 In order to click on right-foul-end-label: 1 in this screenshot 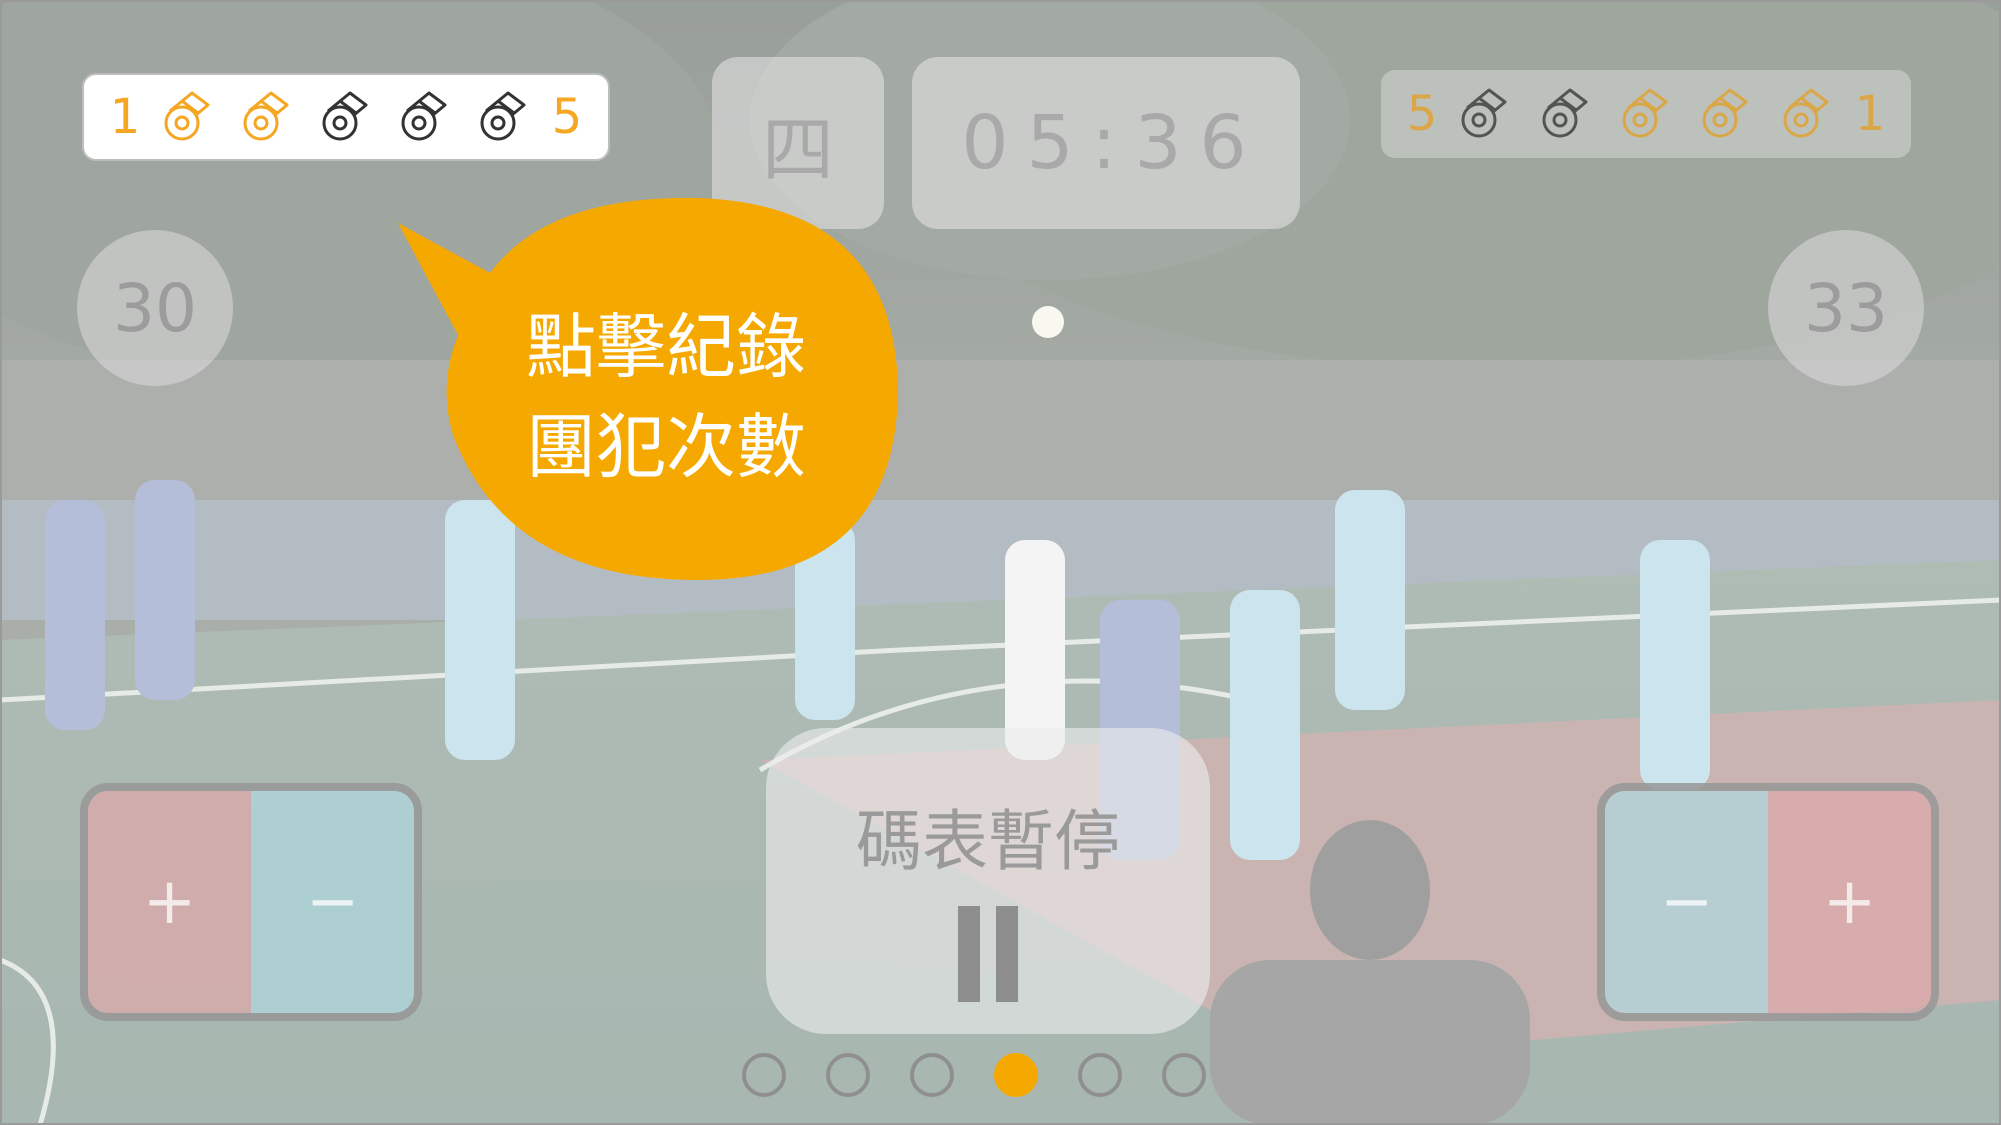, I will do `click(1870, 114)`.